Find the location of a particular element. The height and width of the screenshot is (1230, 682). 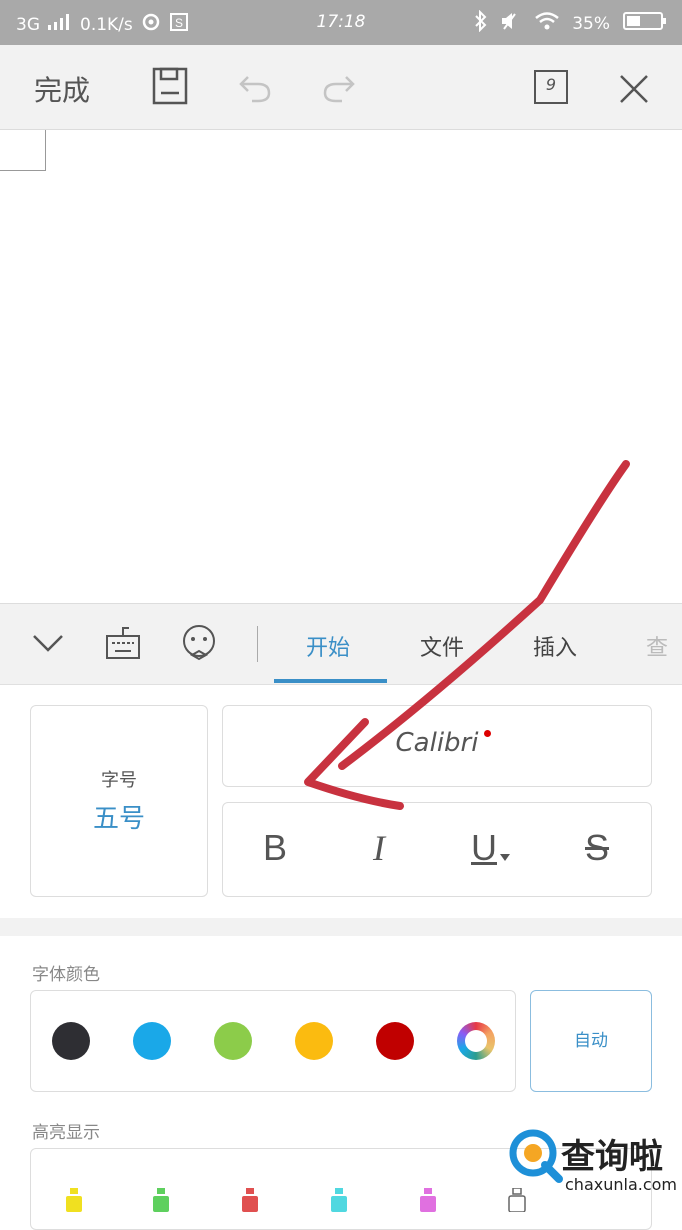

annotation-arrow is located at coordinates (467, 635).